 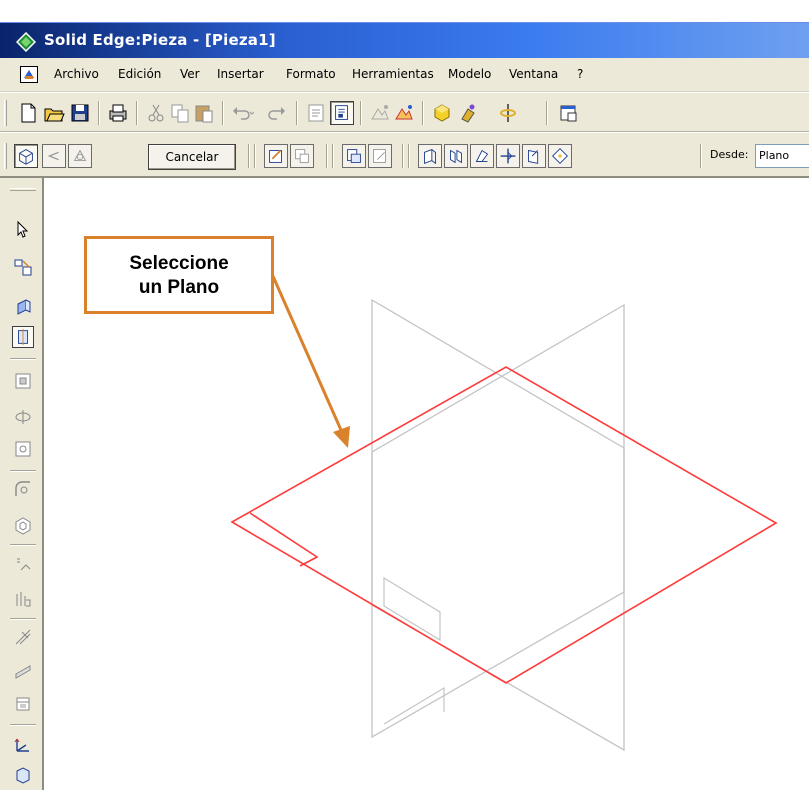 What do you see at coordinates (23, 267) in the screenshot?
I see `sketch-icon` at bounding box center [23, 267].